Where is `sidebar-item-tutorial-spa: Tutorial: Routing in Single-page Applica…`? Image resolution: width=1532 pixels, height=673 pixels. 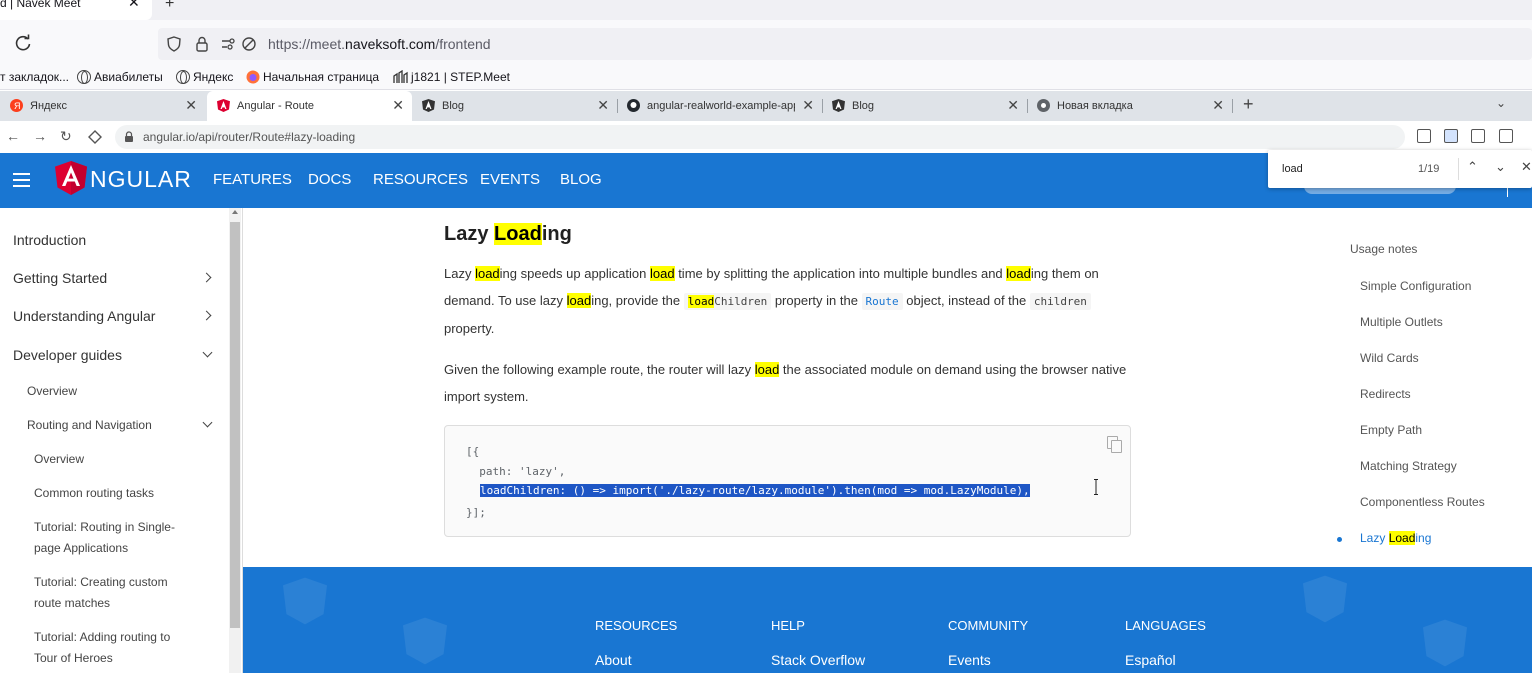 sidebar-item-tutorial-spa: Tutorial: Routing in Single-page Applica… is located at coordinates (109, 538).